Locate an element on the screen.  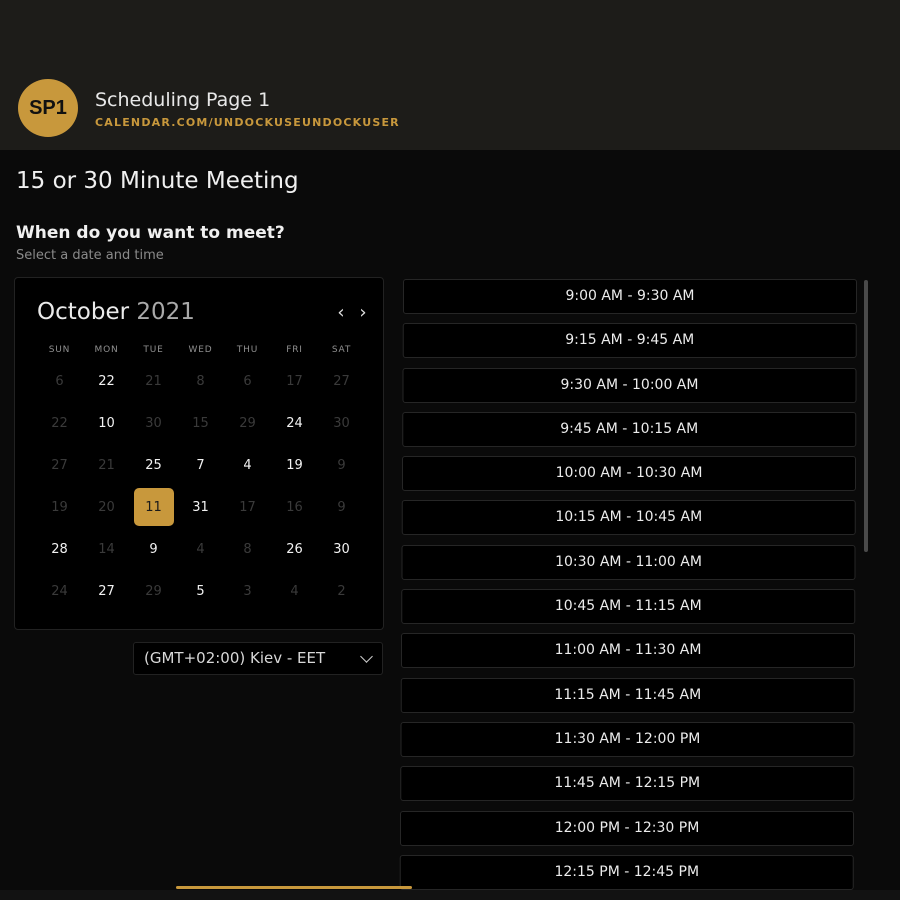
weekday-header: SUN MON TUE WED THU FRI SAT is located at coordinates (200, 350).